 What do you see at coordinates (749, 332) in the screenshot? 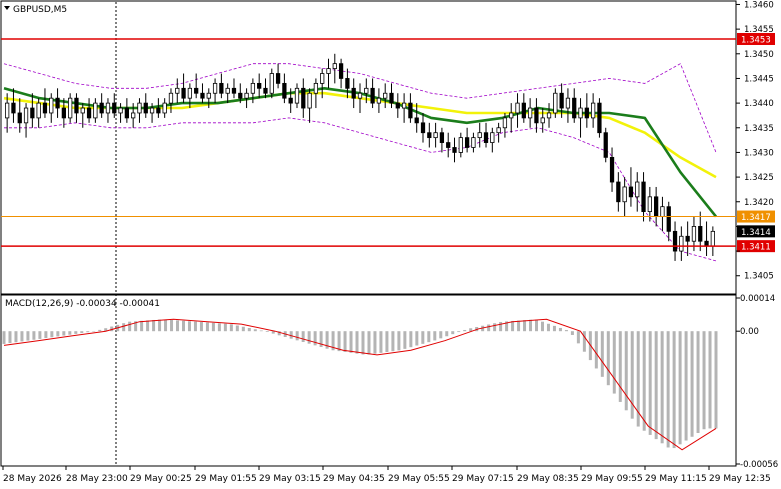
I see `macd-y-tick-label: 0.00` at bounding box center [749, 332].